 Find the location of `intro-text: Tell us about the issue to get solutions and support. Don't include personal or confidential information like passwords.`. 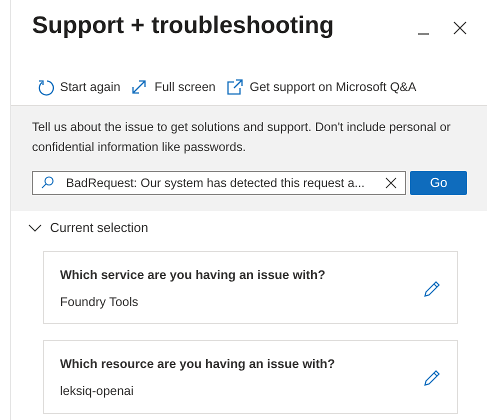

intro-text: Tell us about the issue to get solutions and support. Don't include personal or confidential information like passwords. is located at coordinates (242, 137).